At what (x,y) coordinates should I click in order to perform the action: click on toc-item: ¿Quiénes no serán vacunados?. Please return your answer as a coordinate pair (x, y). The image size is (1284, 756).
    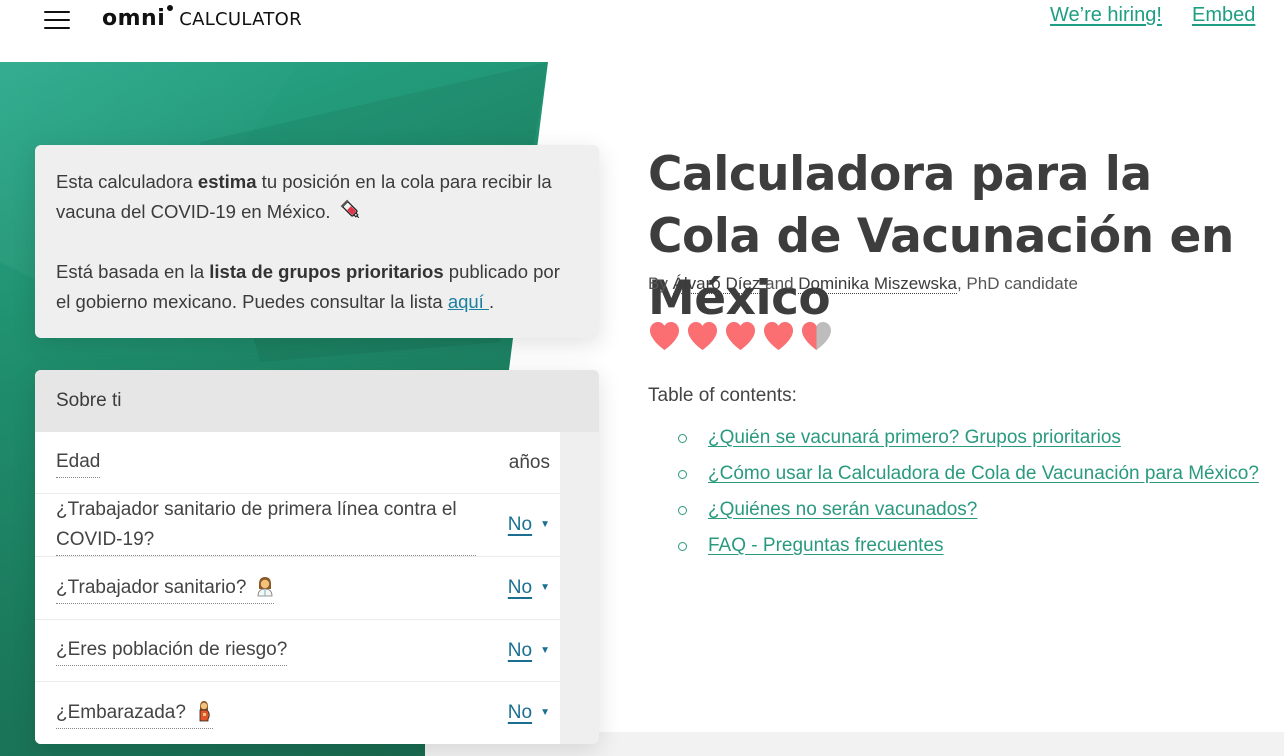
    Looking at the image, I should click on (968, 510).